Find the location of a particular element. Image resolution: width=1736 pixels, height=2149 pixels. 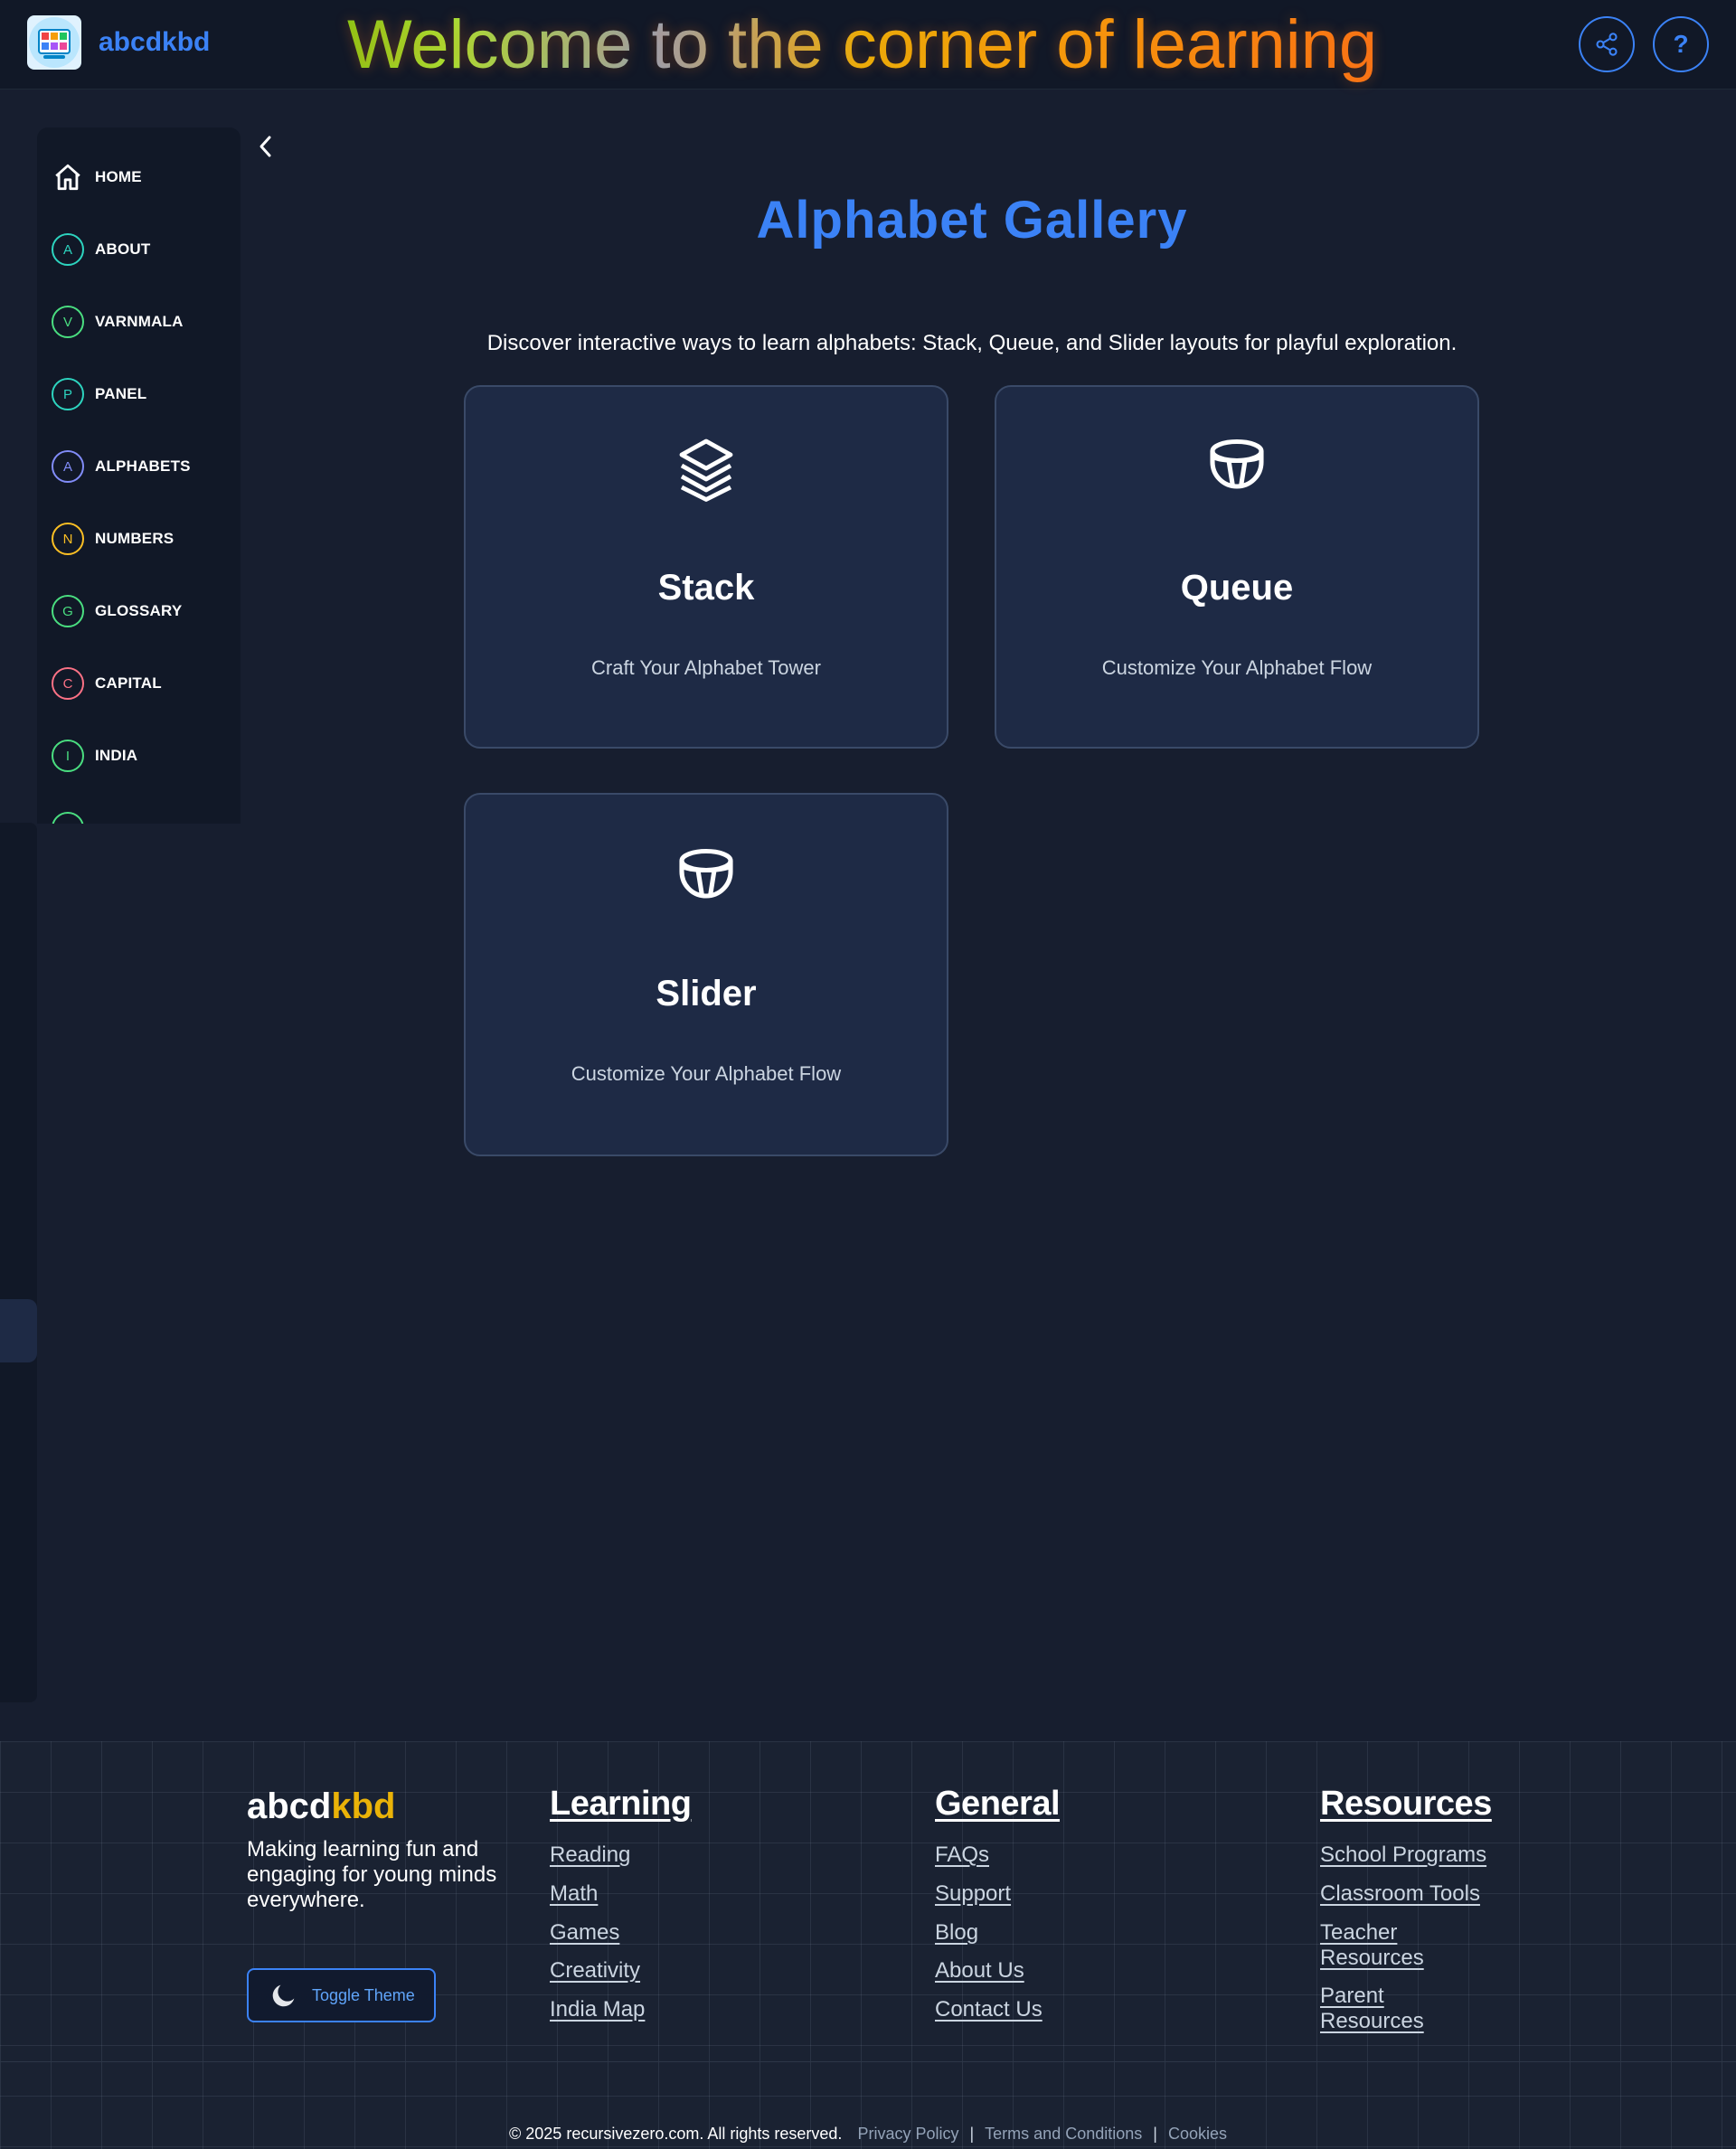

sidebar-item-panel: P PANEL is located at coordinates (142, 394).